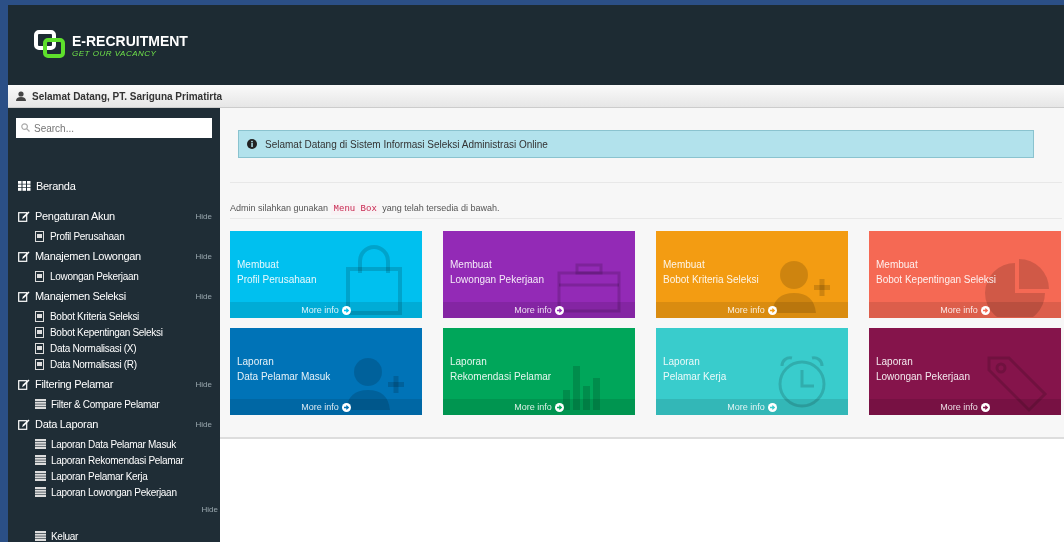 This screenshot has width=1064, height=542. Describe the element at coordinates (113, 296) in the screenshot. I see `sidebar-link: Manajemen Seleksi` at that location.